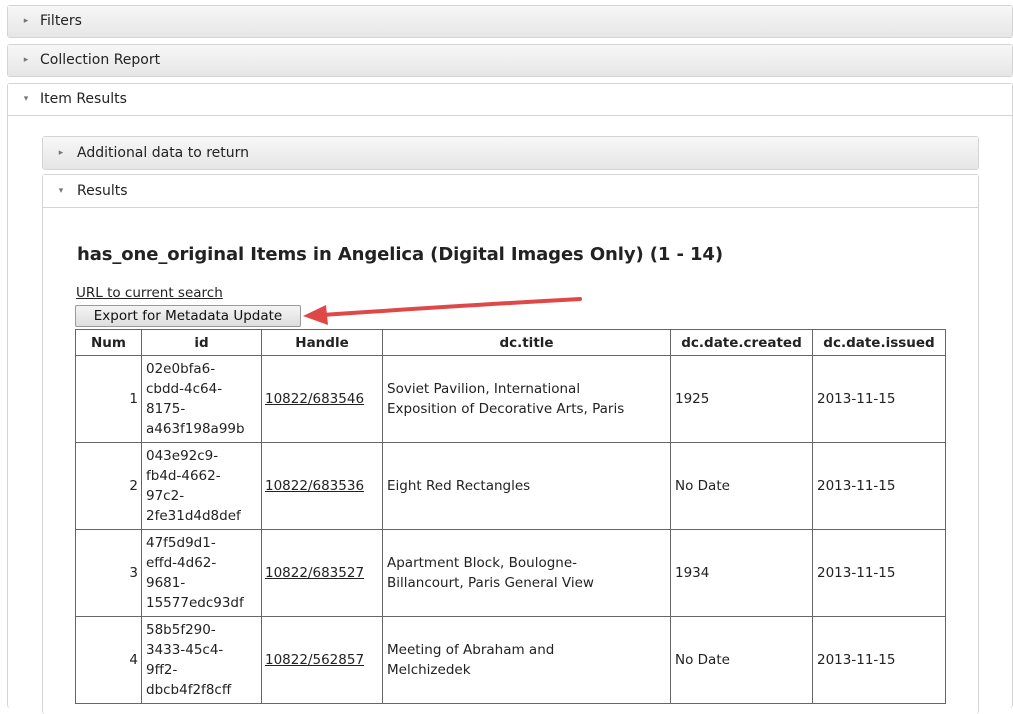 This screenshot has width=1013, height=714. I want to click on filters-section: ▸ Filters, so click(510, 21).